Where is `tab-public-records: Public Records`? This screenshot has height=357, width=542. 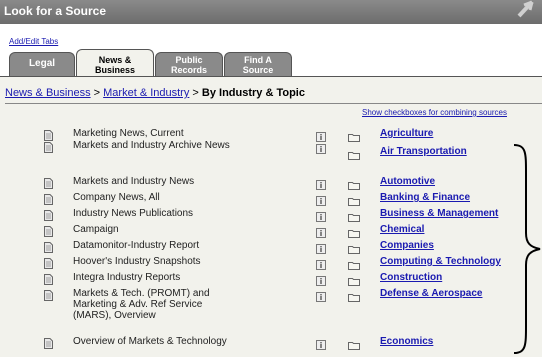
tab-public-records: Public Records is located at coordinates (189, 64).